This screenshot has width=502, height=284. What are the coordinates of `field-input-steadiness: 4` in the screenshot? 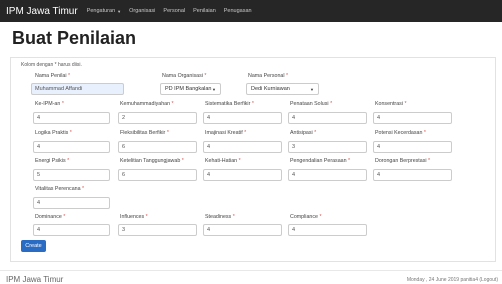 It's located at (242, 230).